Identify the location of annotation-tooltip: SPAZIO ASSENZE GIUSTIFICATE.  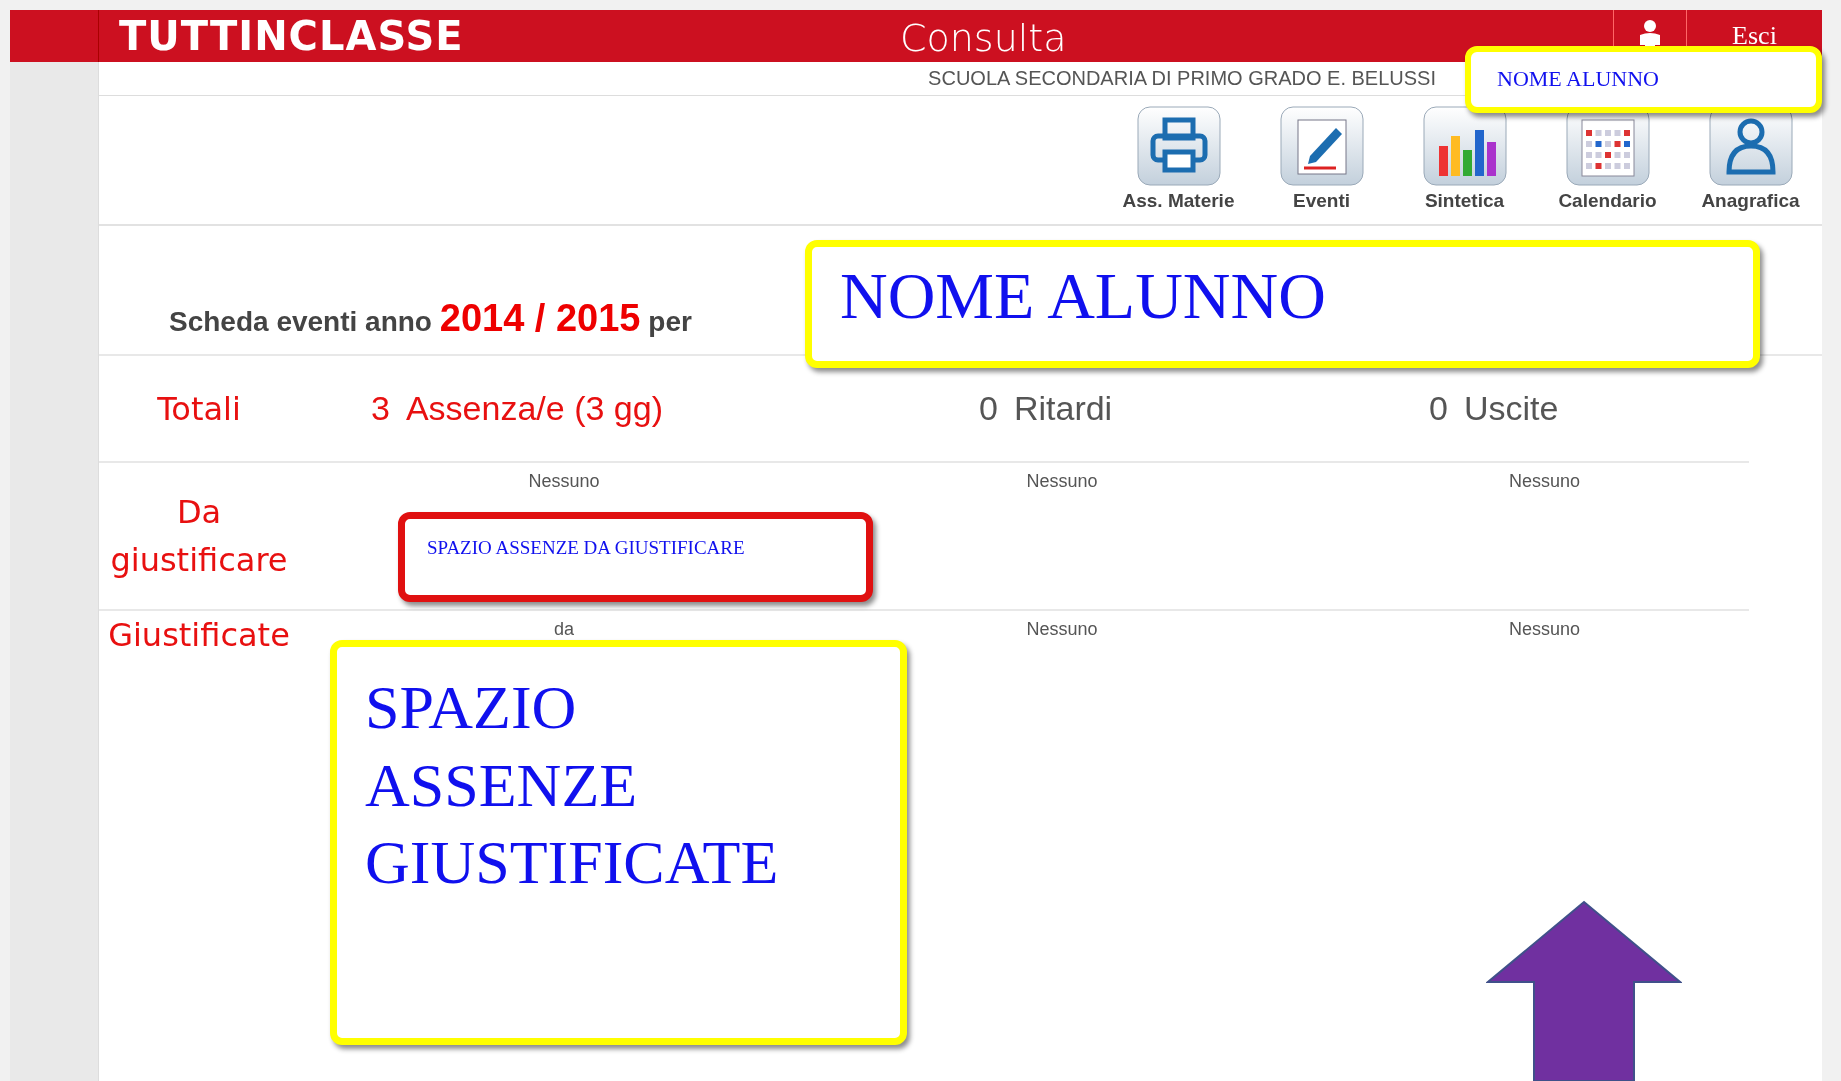
(618, 842).